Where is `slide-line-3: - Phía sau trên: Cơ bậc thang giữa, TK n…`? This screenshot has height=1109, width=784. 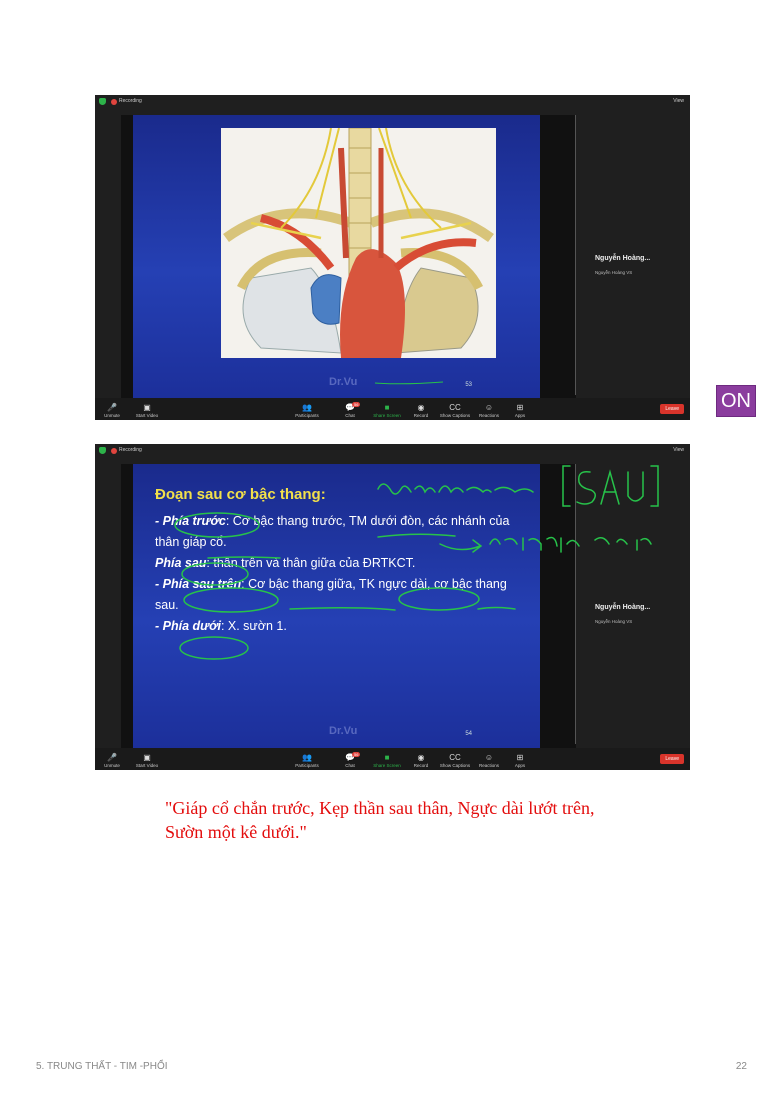 slide-line-3: - Phía sau trên: Cơ bậc thang giữa, TK n… is located at coordinates (331, 594).